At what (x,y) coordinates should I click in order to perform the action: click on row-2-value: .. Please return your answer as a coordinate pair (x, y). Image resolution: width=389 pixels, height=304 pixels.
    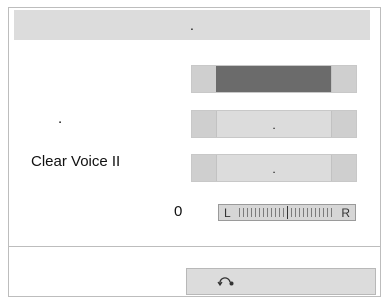
    Looking at the image, I should click on (274, 125).